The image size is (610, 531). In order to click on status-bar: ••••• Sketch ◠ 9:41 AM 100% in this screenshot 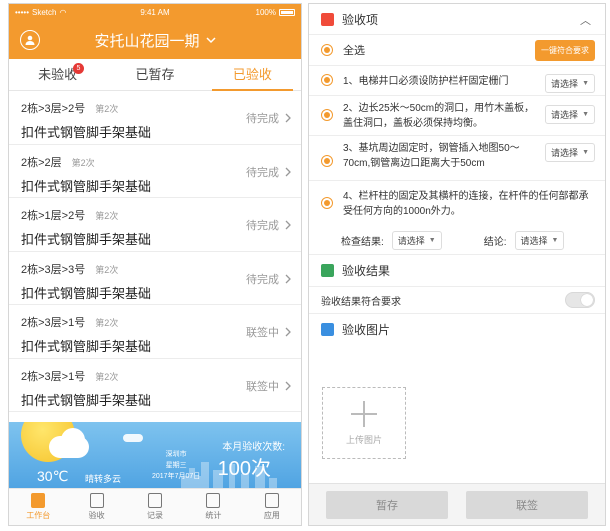, I will do `click(155, 12)`.